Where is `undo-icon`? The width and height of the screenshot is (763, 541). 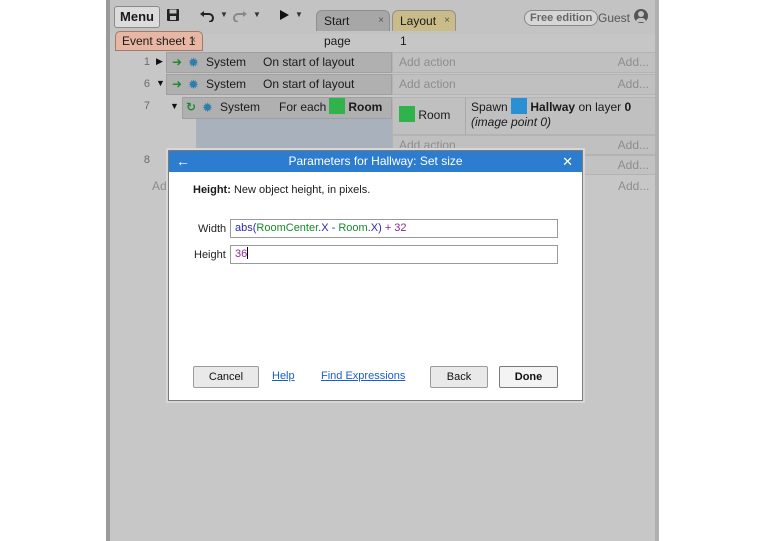 undo-icon is located at coordinates (207, 16).